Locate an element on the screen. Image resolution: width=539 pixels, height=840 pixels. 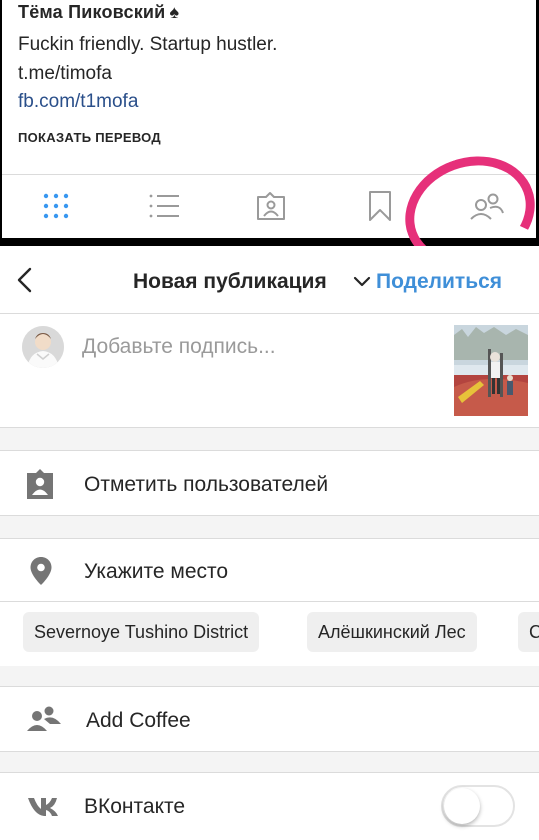
caption-input is located at coordinates (257, 347).